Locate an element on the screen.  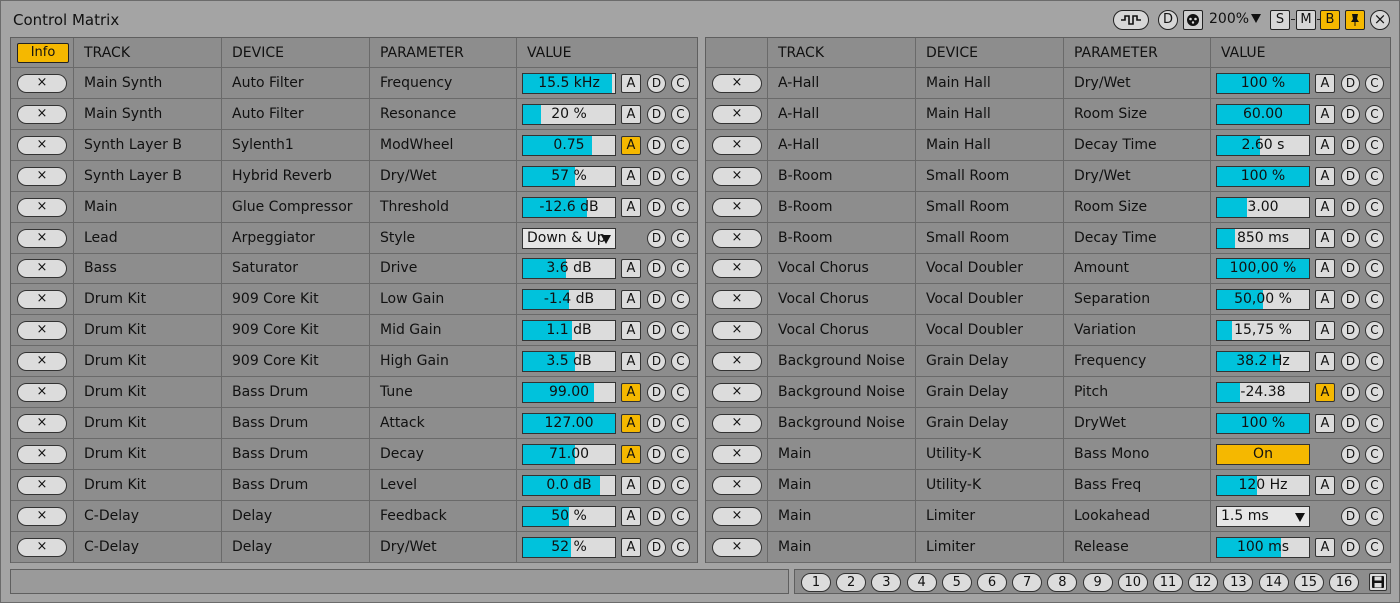
row-track: A-Hall is located at coordinates (842, 83).